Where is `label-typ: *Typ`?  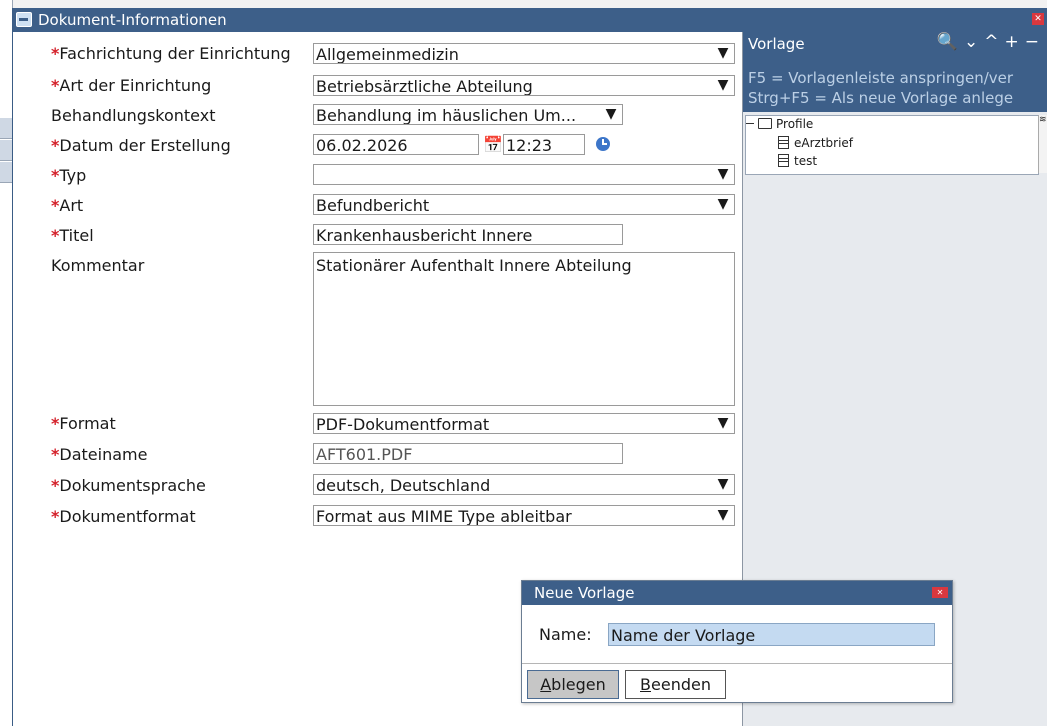
label-typ: *Typ is located at coordinates (69, 175).